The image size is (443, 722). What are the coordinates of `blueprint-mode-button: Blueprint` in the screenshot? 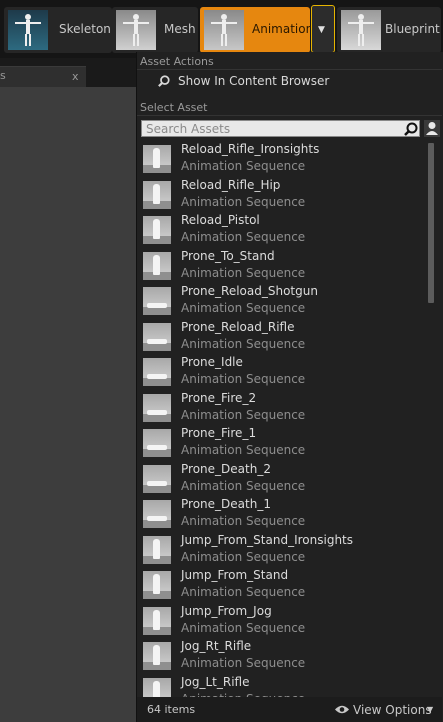 It's located at (389, 30).